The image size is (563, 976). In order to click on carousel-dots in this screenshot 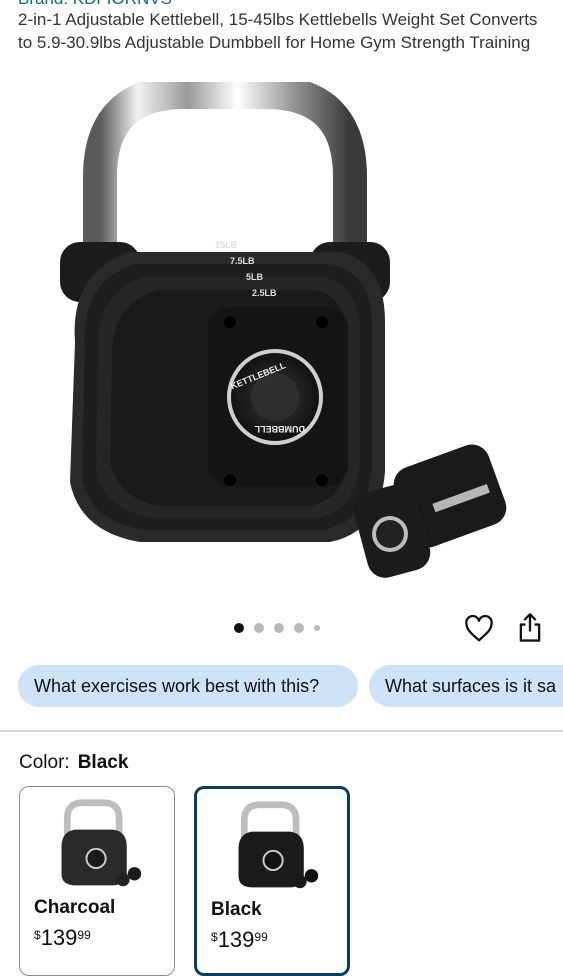, I will do `click(277, 628)`.